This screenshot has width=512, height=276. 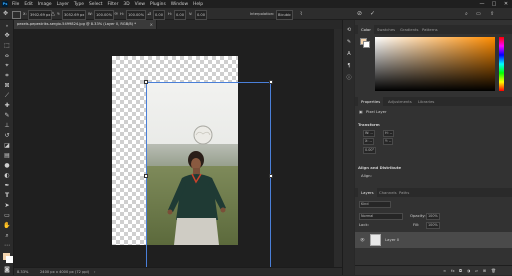 I want to click on background-swatch, so click(x=9, y=259).